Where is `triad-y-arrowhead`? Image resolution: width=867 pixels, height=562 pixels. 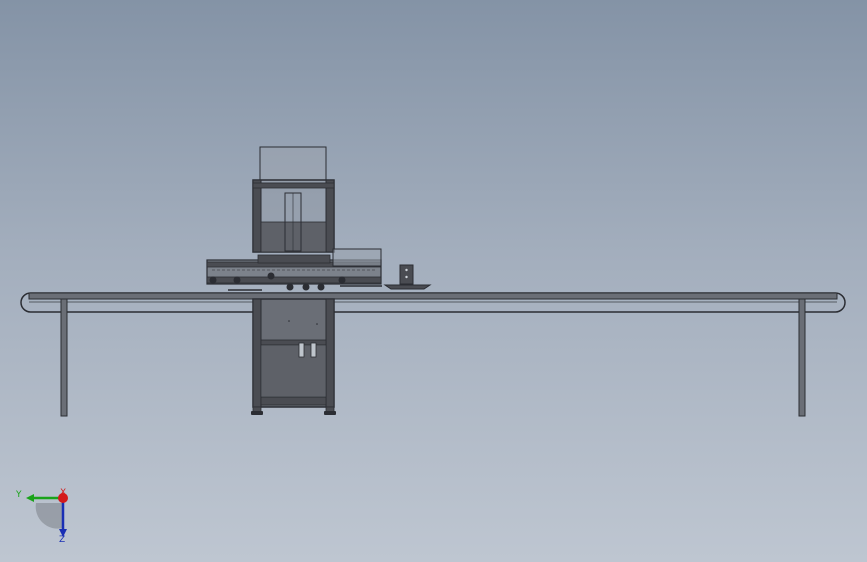
triad-y-arrowhead is located at coordinates (30, 498).